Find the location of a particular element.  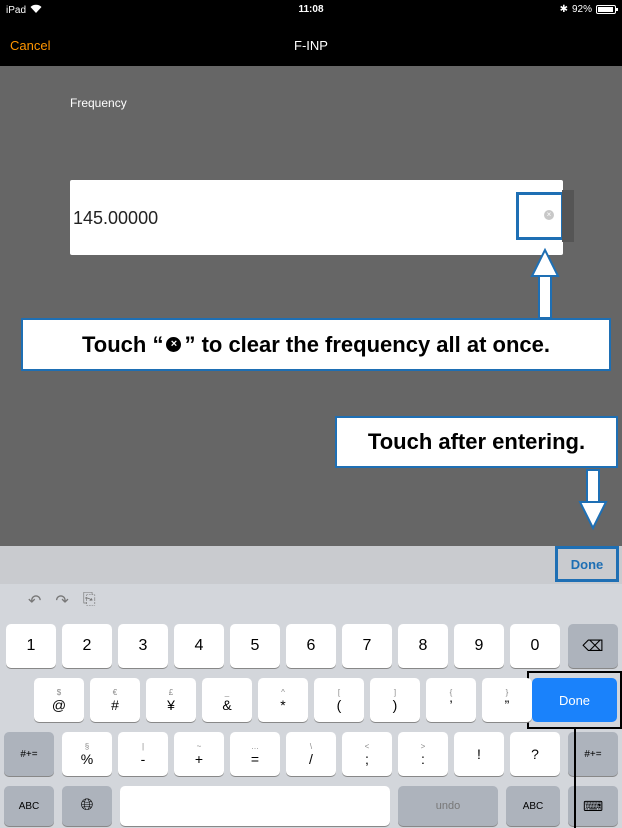

key-main-label: = is located at coordinates (255, 758).